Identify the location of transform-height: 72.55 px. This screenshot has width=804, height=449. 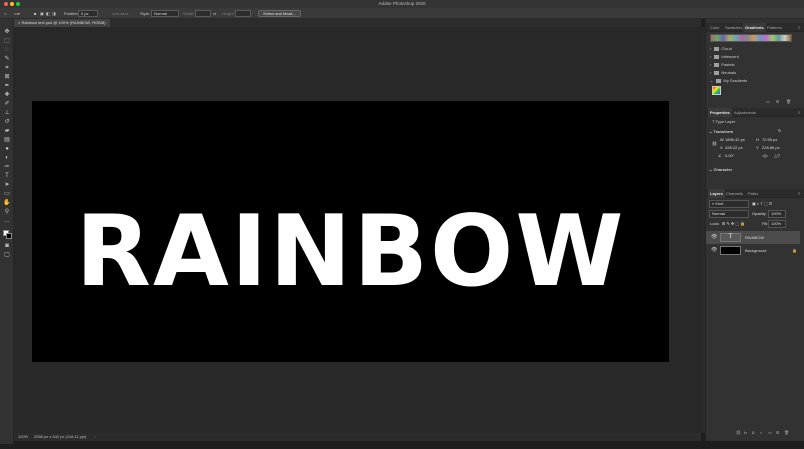
(769, 140).